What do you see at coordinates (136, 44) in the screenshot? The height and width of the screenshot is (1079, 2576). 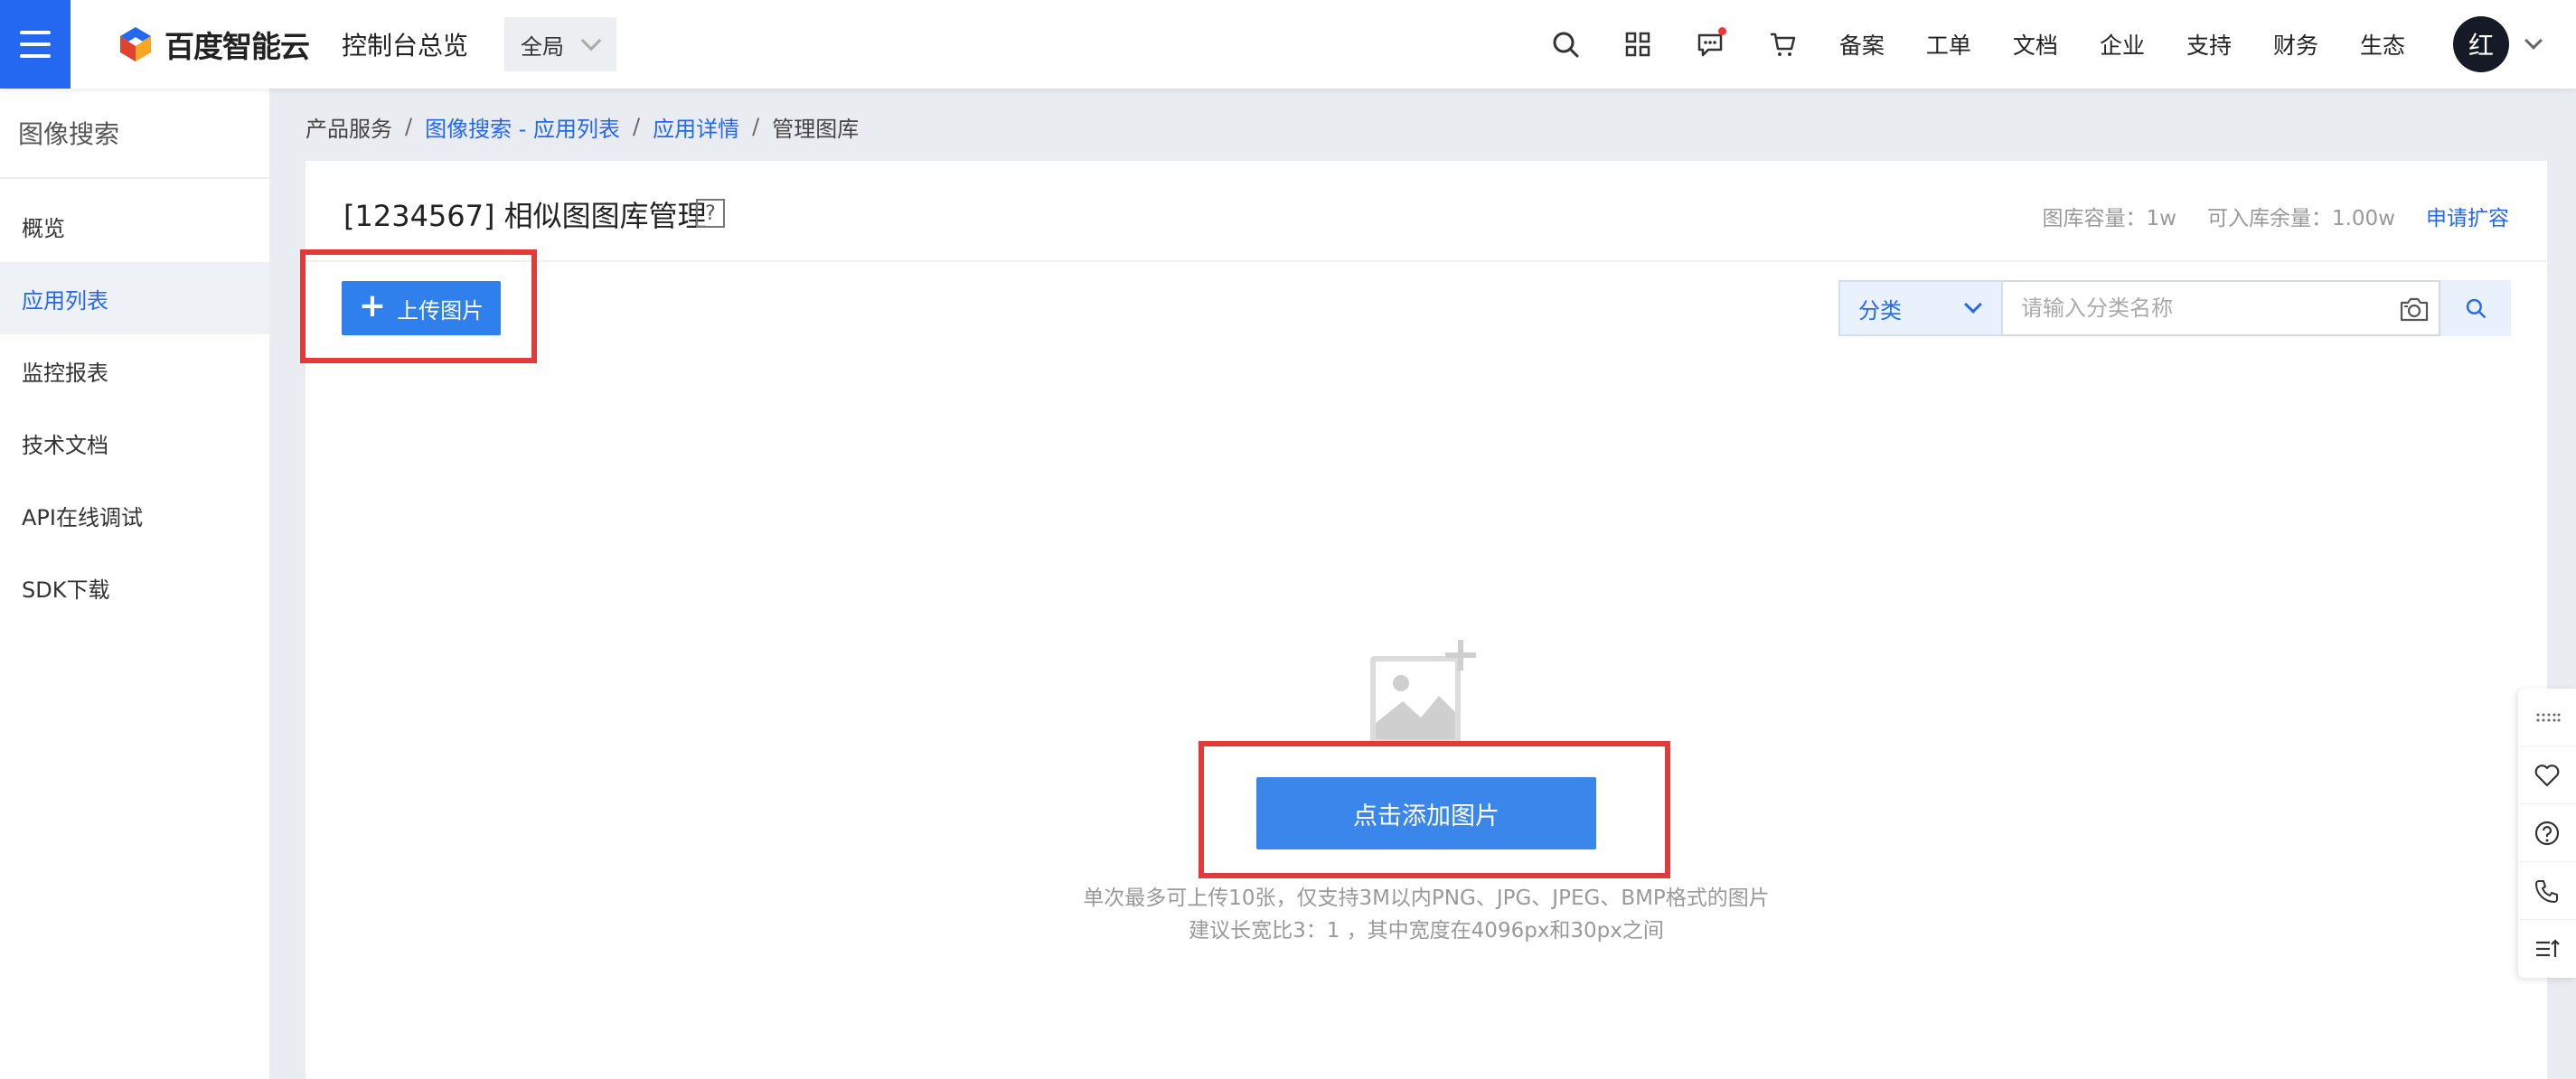 I see `cloud-logo-icon` at bounding box center [136, 44].